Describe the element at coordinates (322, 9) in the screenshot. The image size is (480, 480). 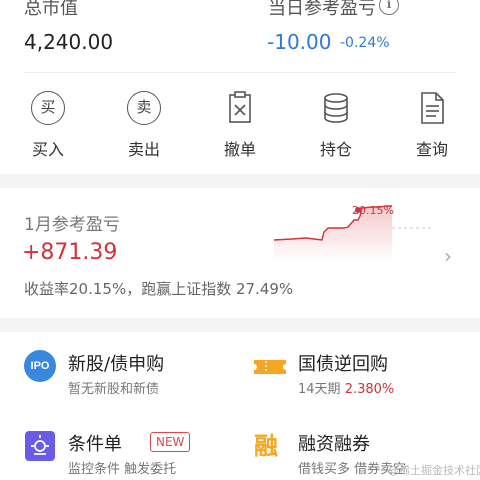
I see `day-profit-loss-label: 当日参考盈亏` at that location.